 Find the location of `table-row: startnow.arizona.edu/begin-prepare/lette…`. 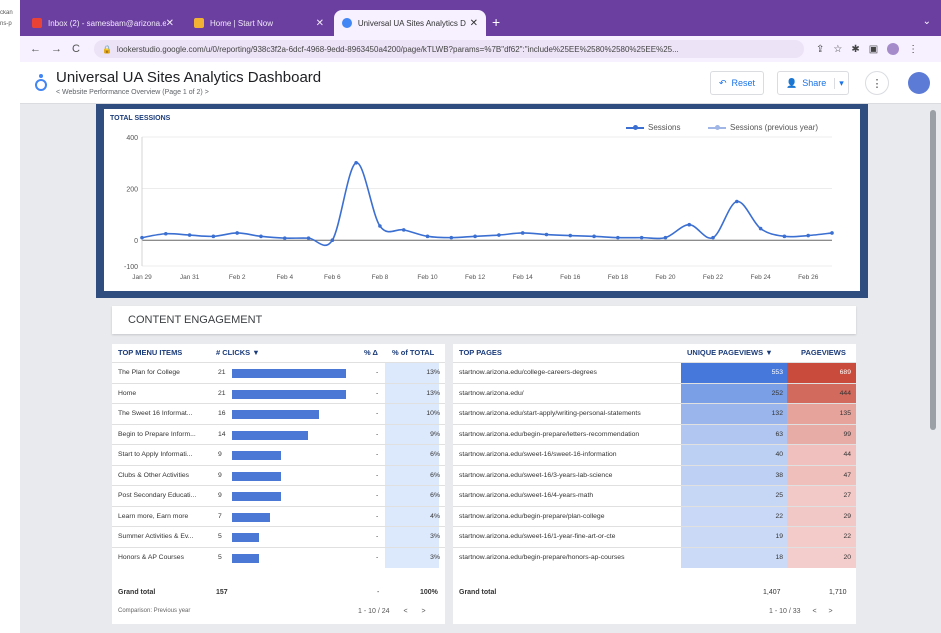

table-row: startnow.arizona.edu/begin-prepare/lette… is located at coordinates (654, 434).